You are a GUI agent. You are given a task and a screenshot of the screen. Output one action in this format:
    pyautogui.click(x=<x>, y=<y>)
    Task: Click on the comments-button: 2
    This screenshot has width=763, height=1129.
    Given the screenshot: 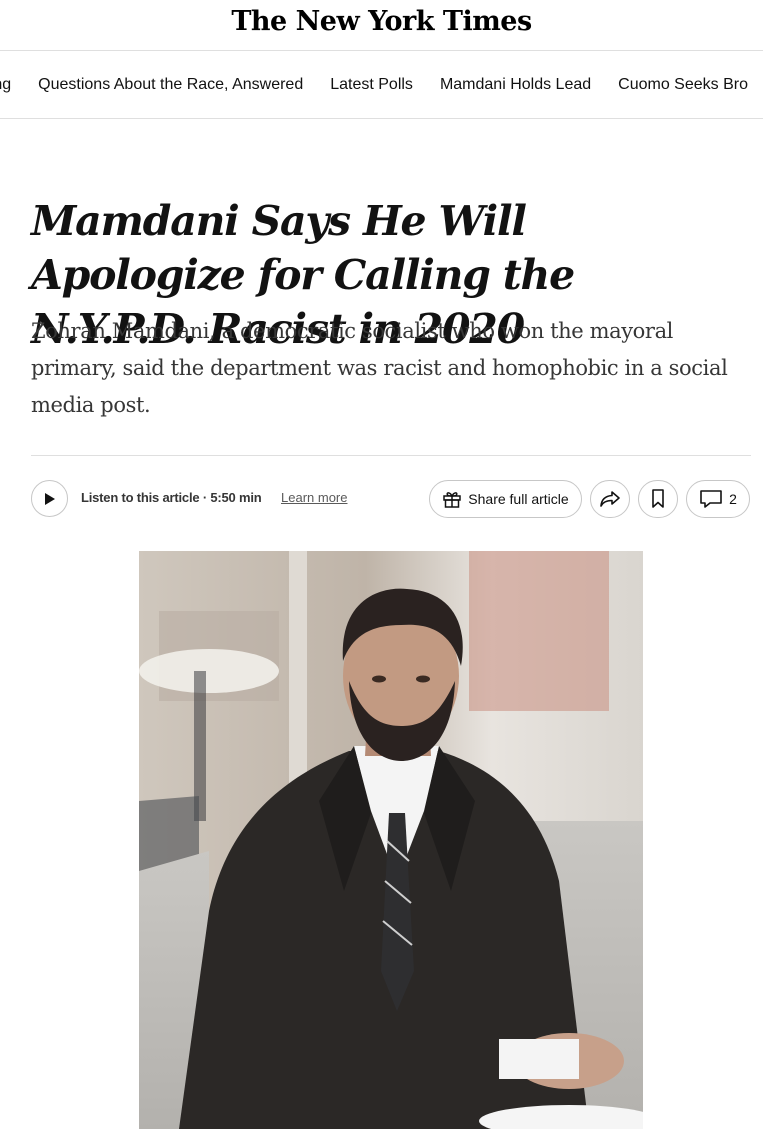 What is the action you would take?
    pyautogui.click(x=718, y=499)
    